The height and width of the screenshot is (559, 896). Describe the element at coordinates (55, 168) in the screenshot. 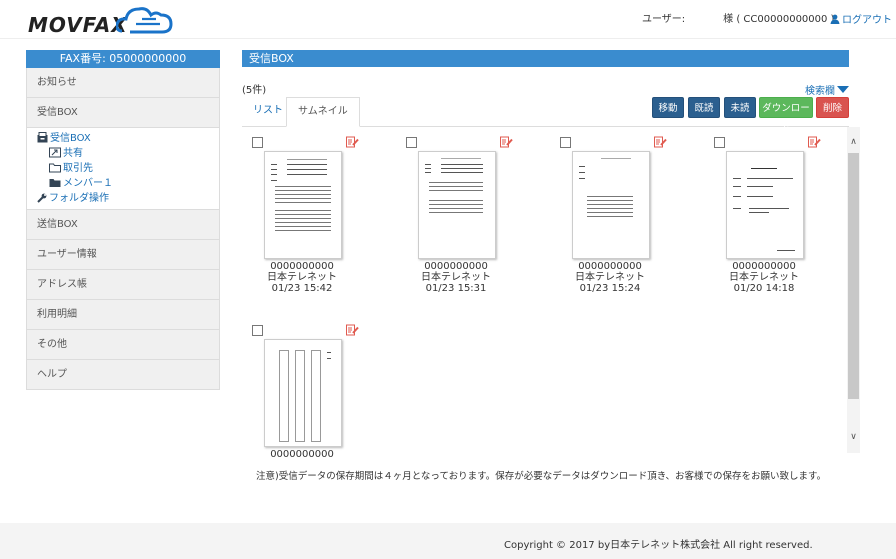

I see `folder-outline-icon` at that location.